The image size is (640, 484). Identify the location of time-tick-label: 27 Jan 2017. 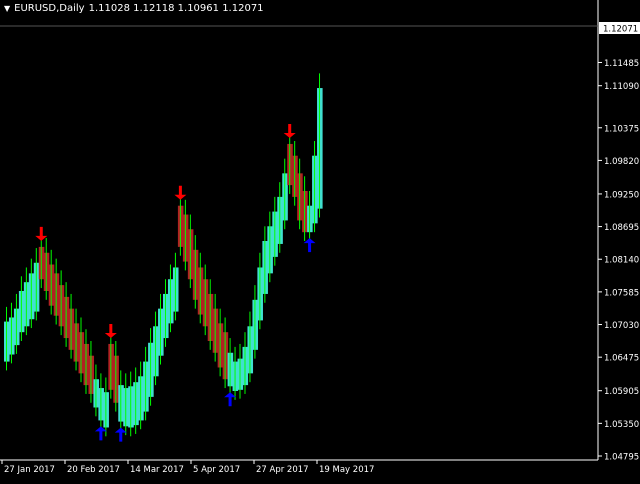
(29, 470).